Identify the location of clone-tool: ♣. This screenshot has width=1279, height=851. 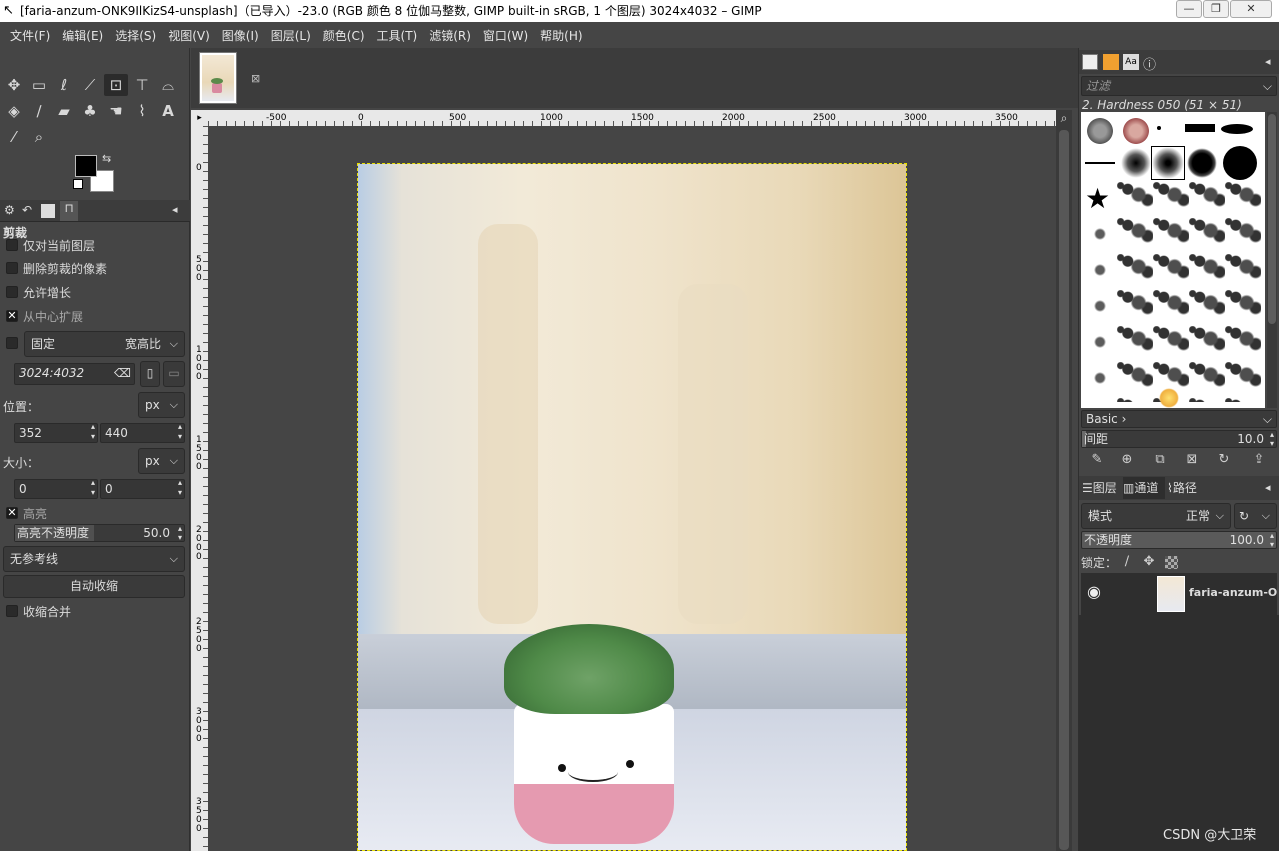
(90, 111).